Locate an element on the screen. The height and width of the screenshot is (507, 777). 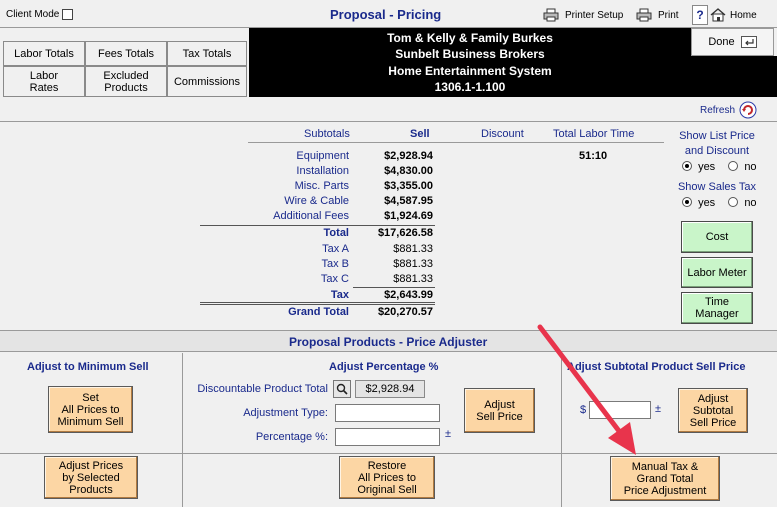
list-price-yes-radio is located at coordinates (687, 166).